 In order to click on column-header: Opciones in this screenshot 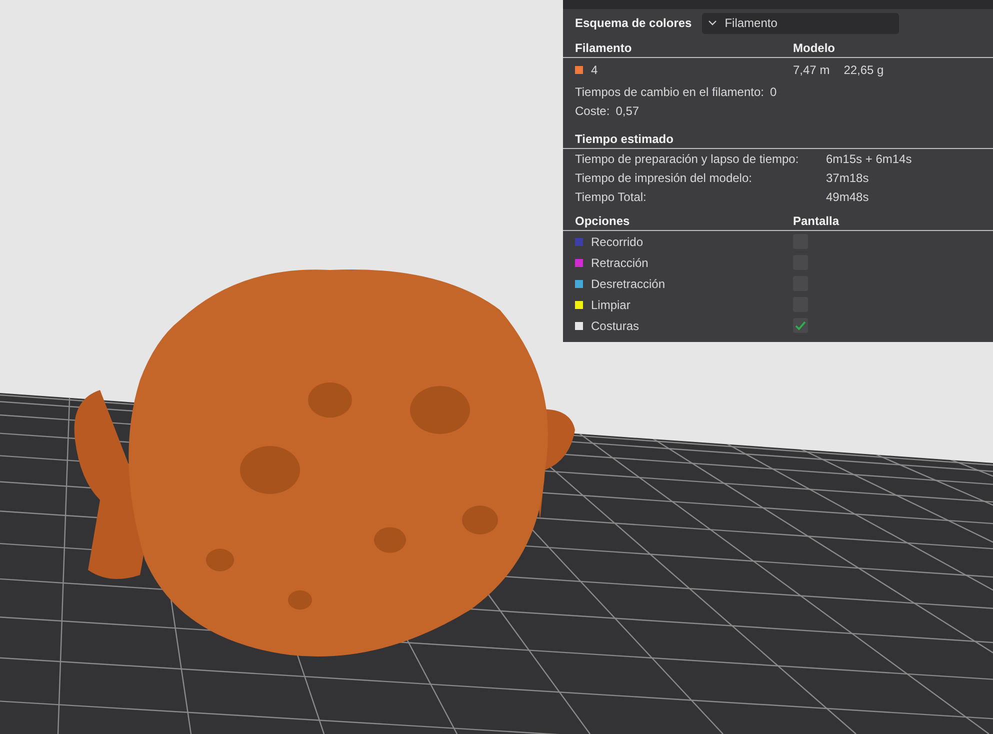, I will do `click(603, 221)`.